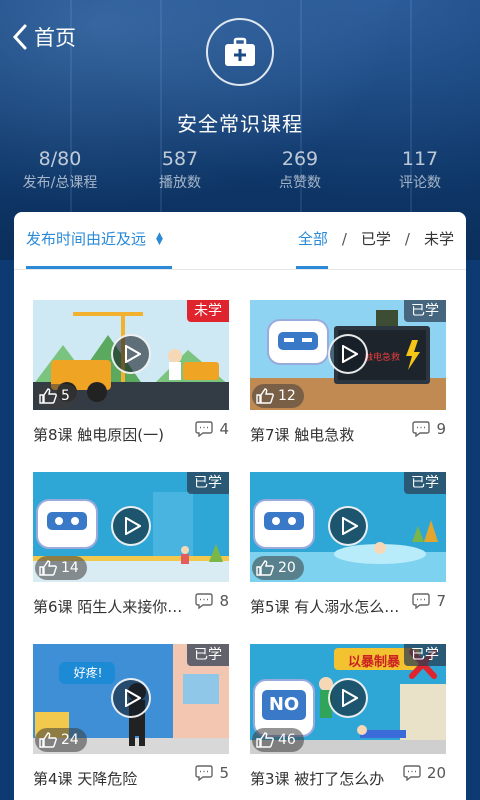 The height and width of the screenshot is (800, 480). Describe the element at coordinates (373, 662) in the screenshot. I see `thumbnail-caption: 以暴制暴` at that location.